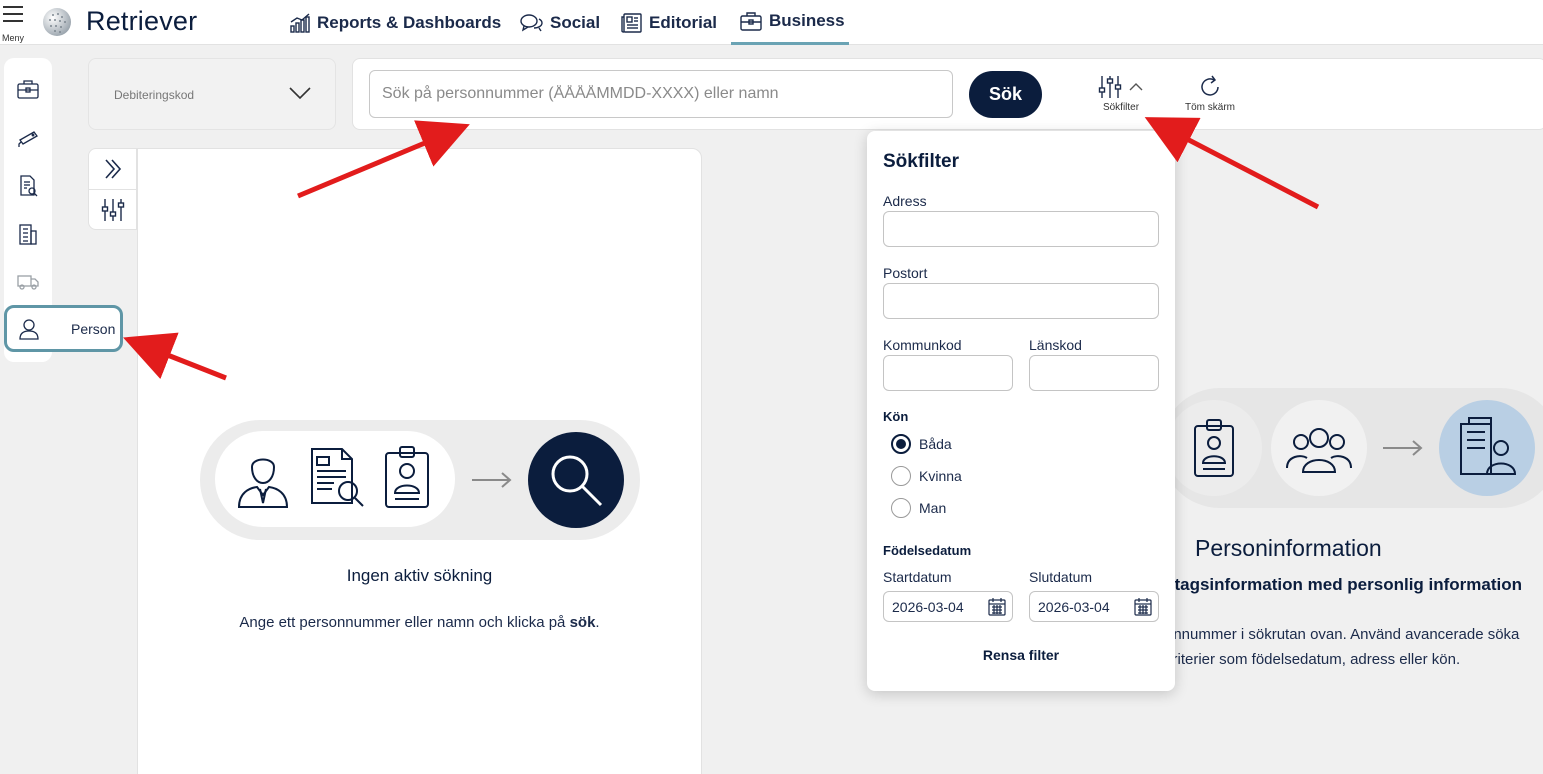 Image resolution: width=1543 pixels, height=774 pixels. What do you see at coordinates (12, 38) in the screenshot?
I see `menu-label: Meny` at bounding box center [12, 38].